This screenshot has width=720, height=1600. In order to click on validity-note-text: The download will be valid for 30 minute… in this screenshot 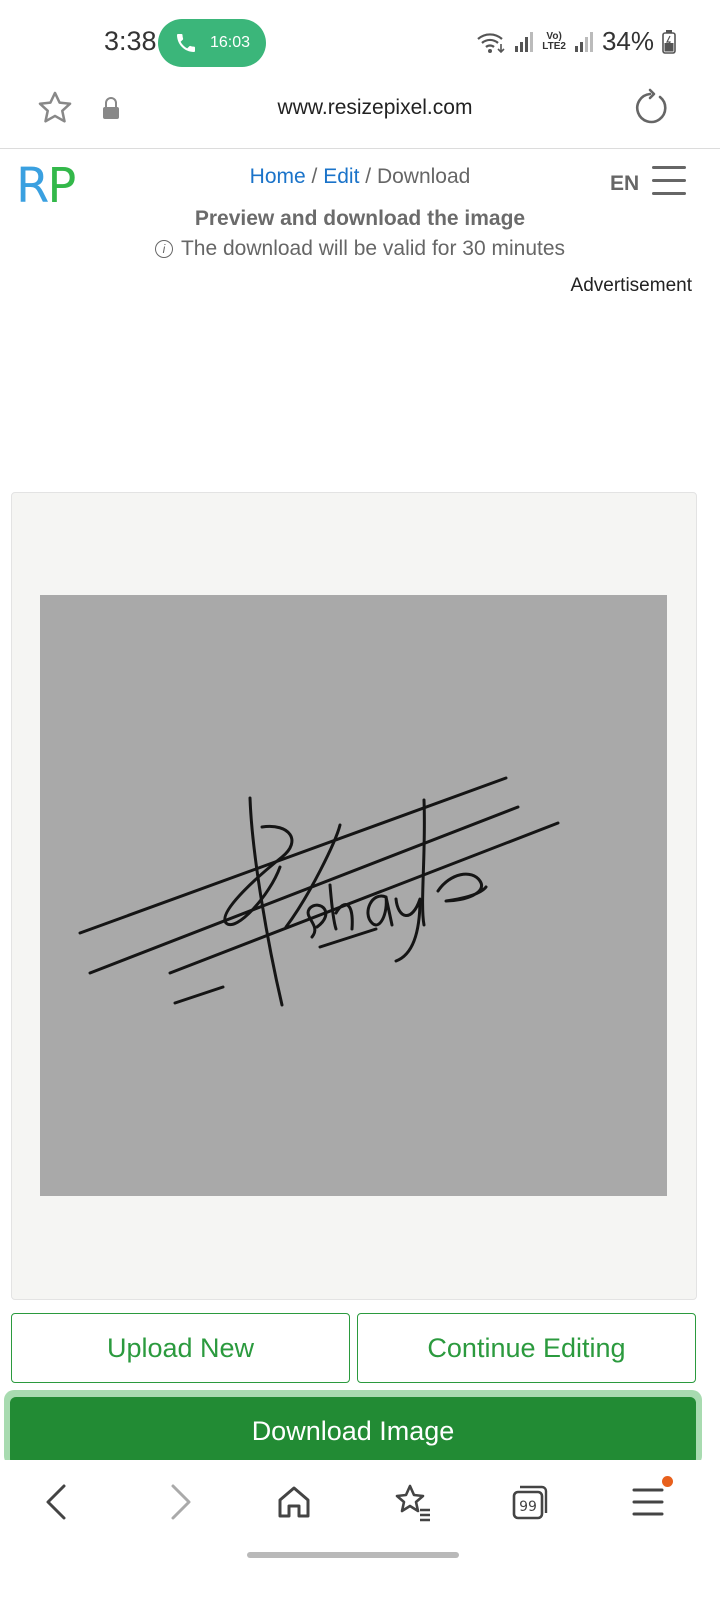, I will do `click(373, 248)`.